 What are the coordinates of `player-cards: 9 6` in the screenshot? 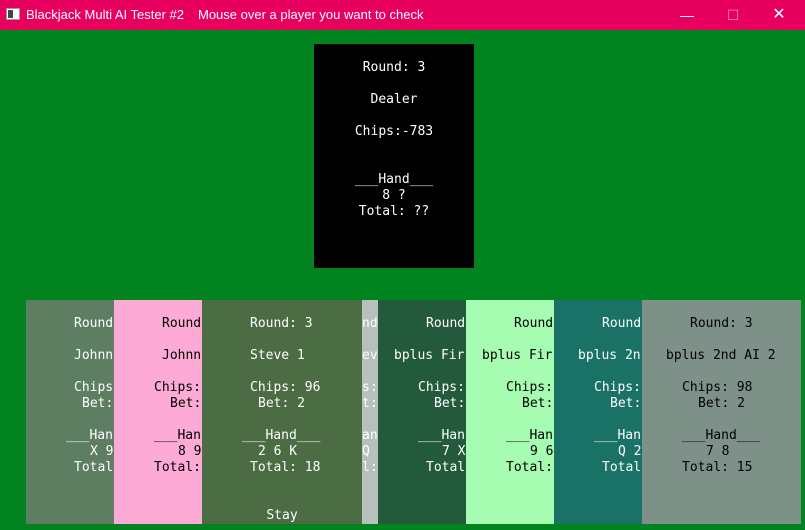 It's located at (542, 451).